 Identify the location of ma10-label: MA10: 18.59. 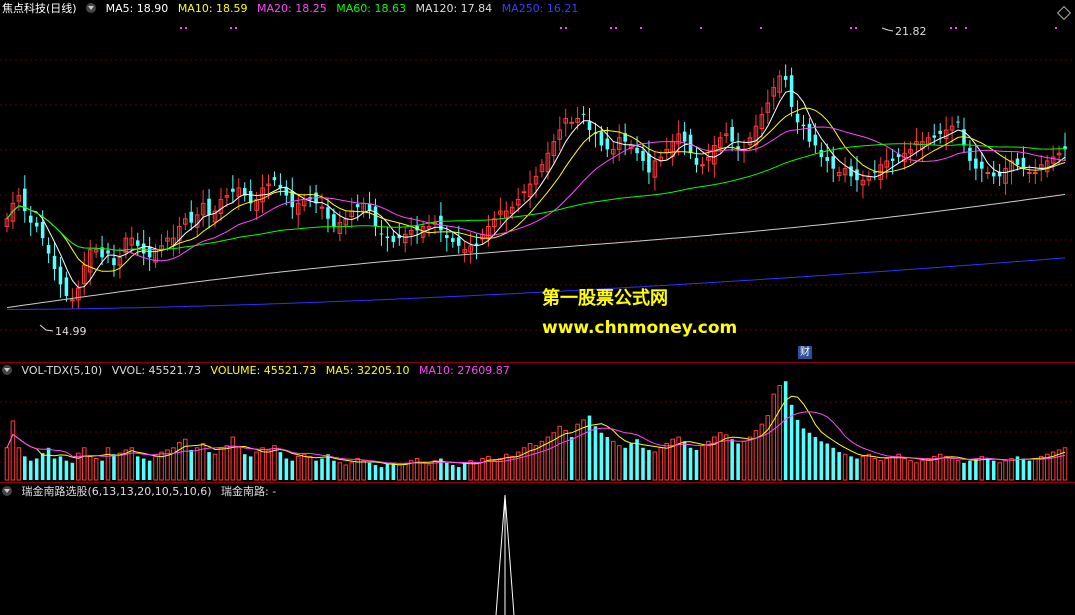
(212, 8).